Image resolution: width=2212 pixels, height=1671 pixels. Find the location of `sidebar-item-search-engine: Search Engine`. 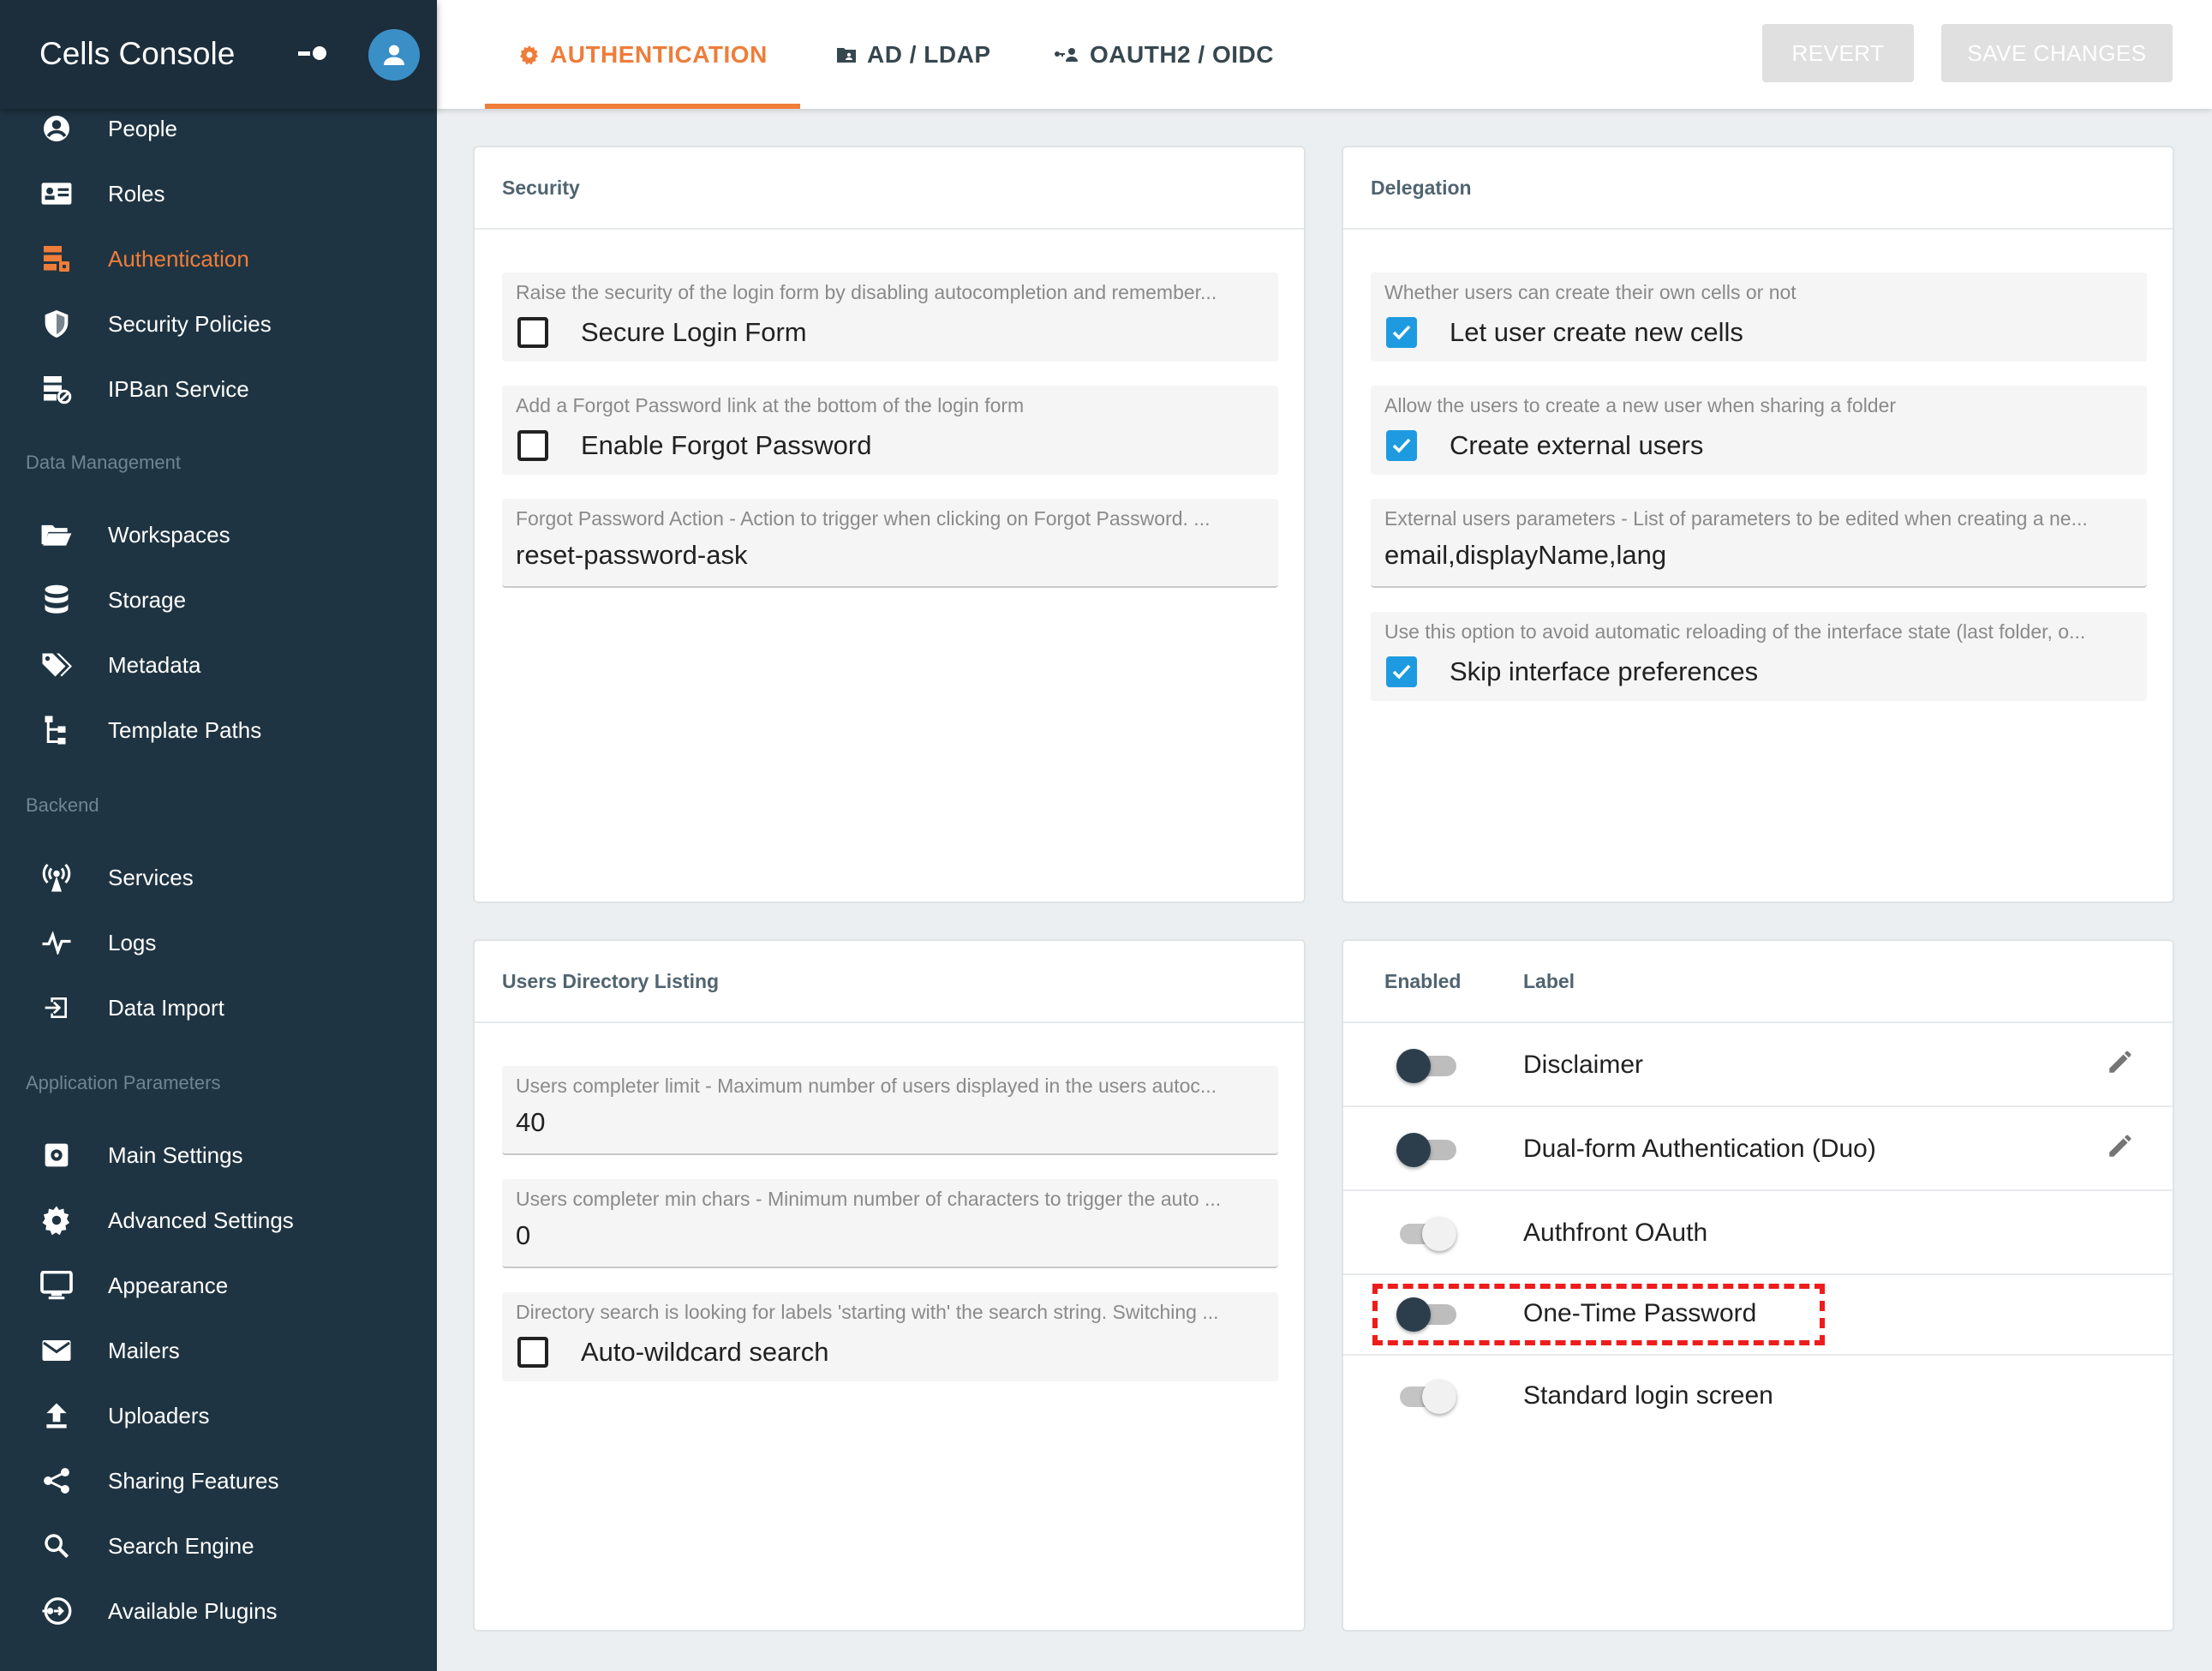

sidebar-item-search-engine: Search Engine is located at coordinates (218, 1545).